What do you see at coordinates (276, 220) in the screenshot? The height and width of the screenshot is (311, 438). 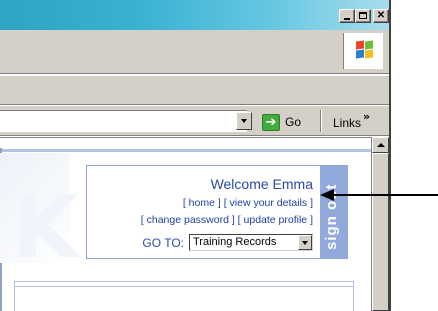 I see `update-profile-link: update profile` at bounding box center [276, 220].